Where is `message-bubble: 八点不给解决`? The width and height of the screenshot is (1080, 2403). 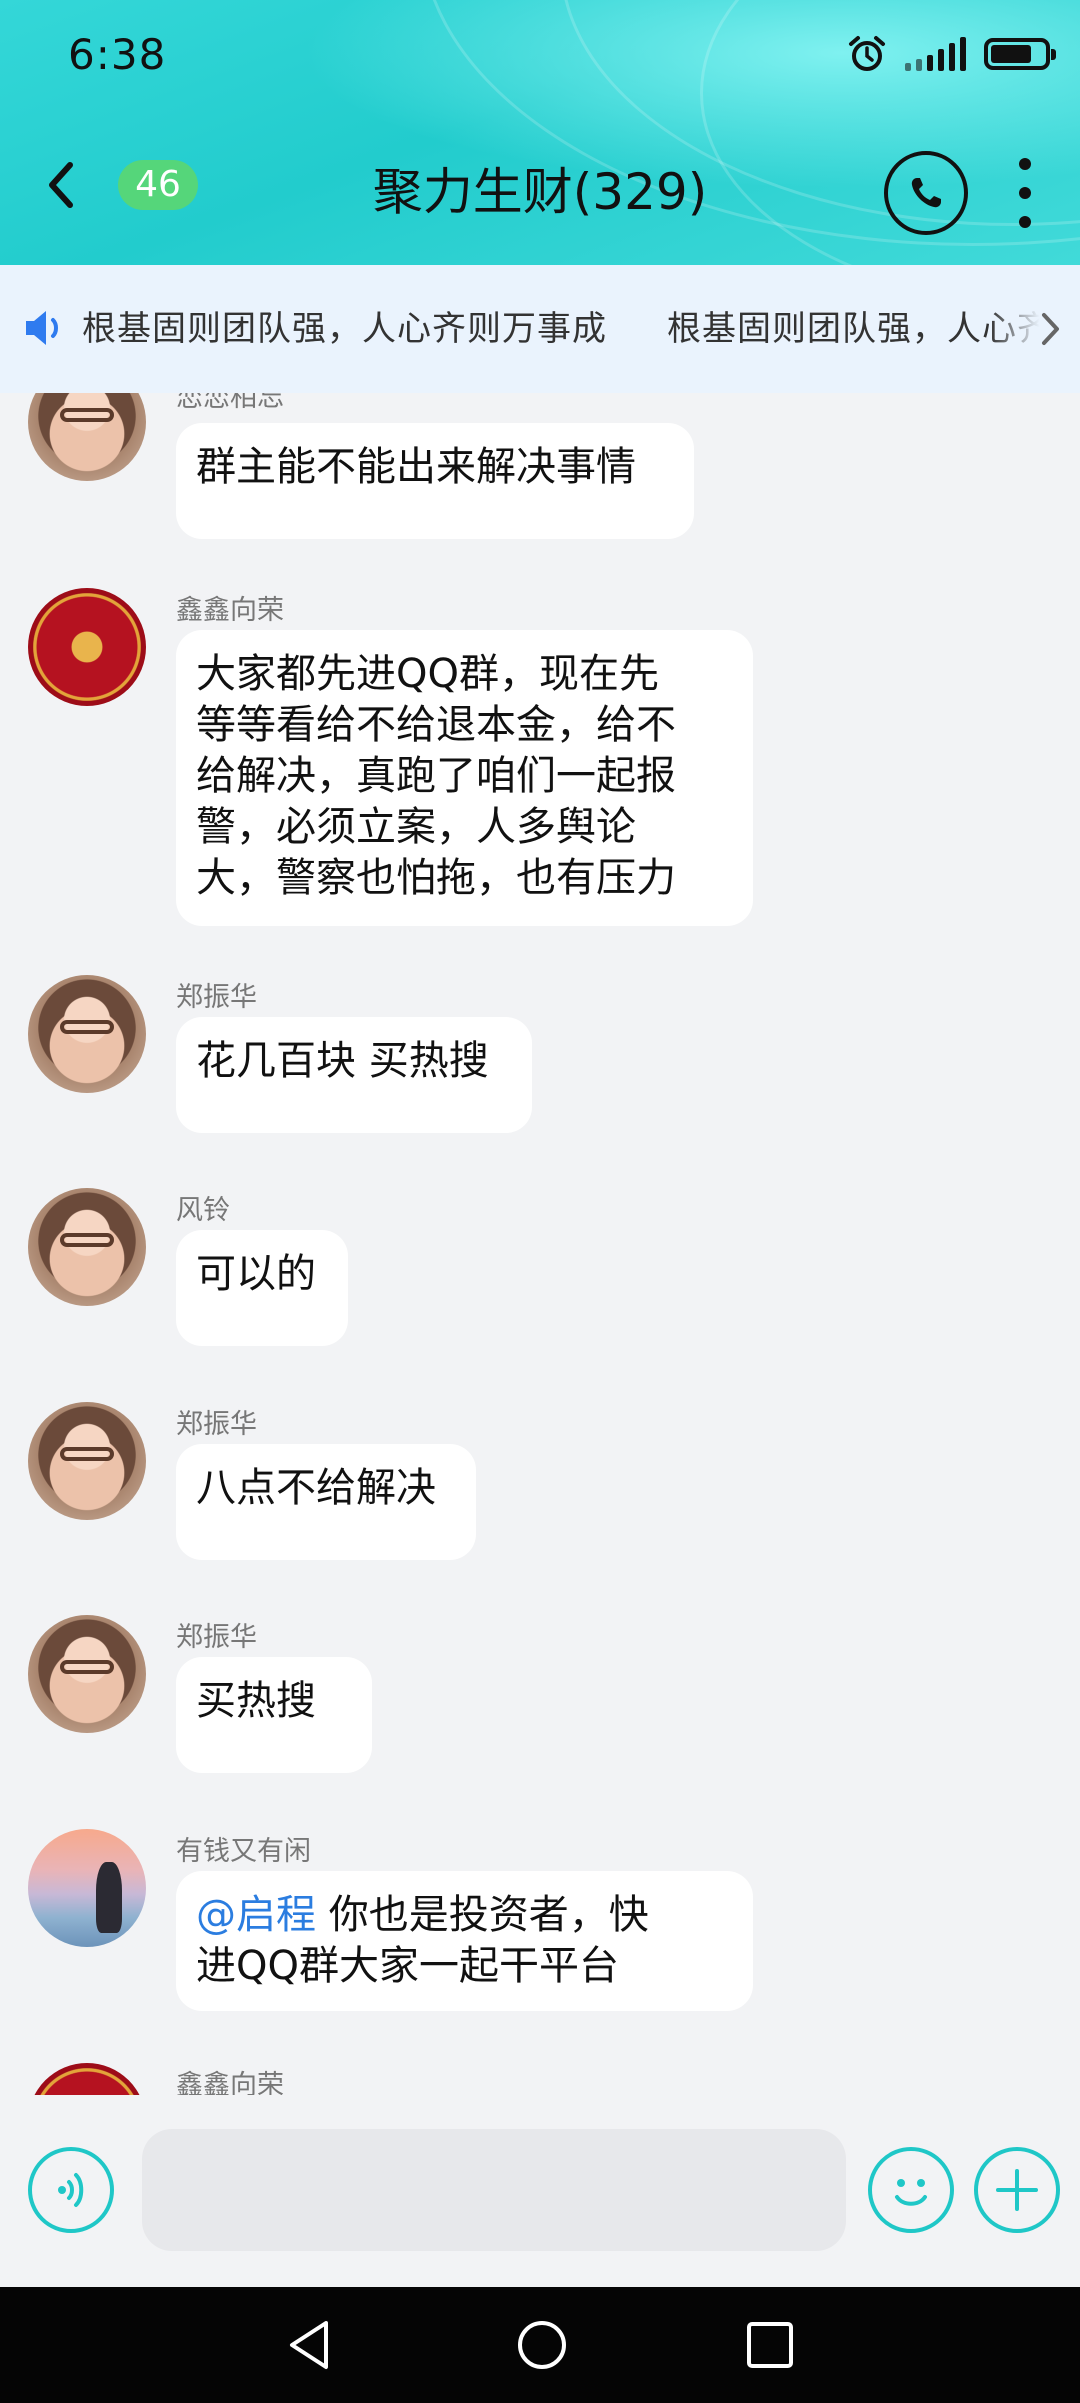 message-bubble: 八点不给解决 is located at coordinates (326, 1502).